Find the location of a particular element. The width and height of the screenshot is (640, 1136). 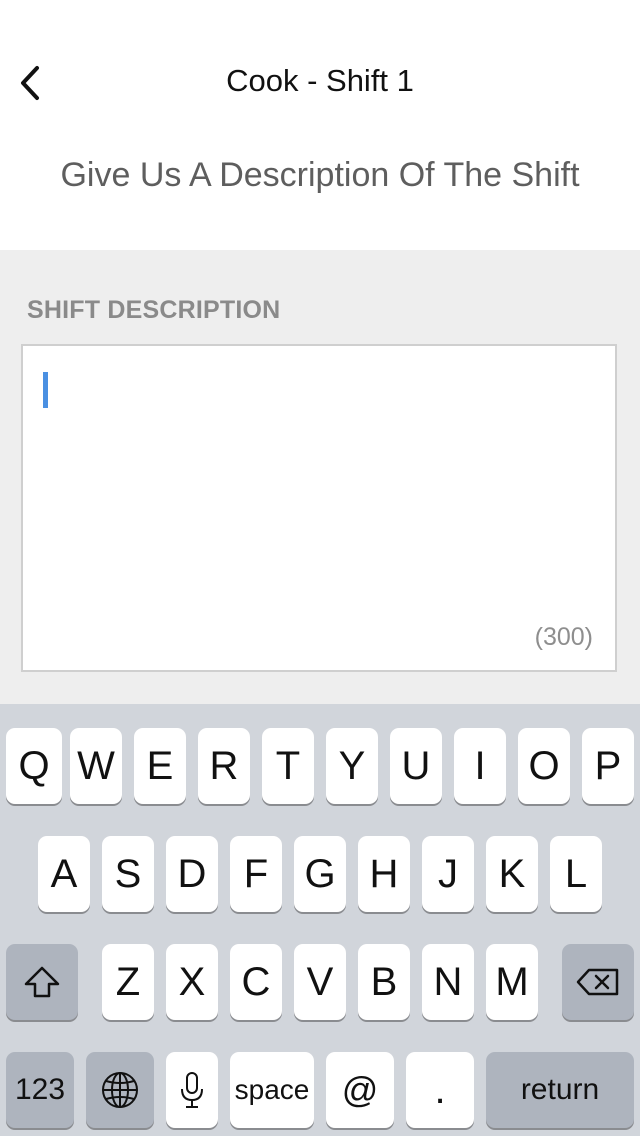

key-n: N is located at coordinates (448, 982).